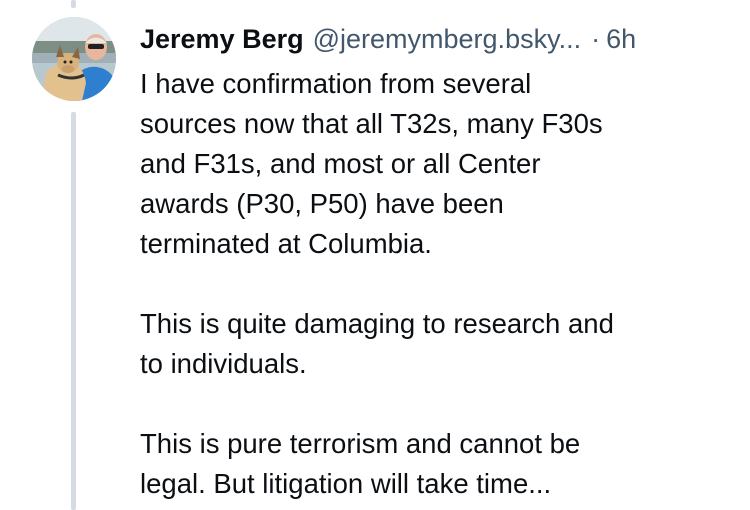 This screenshot has width=750, height=510. What do you see at coordinates (73, 4) in the screenshot?
I see `thread-line-top` at bounding box center [73, 4].